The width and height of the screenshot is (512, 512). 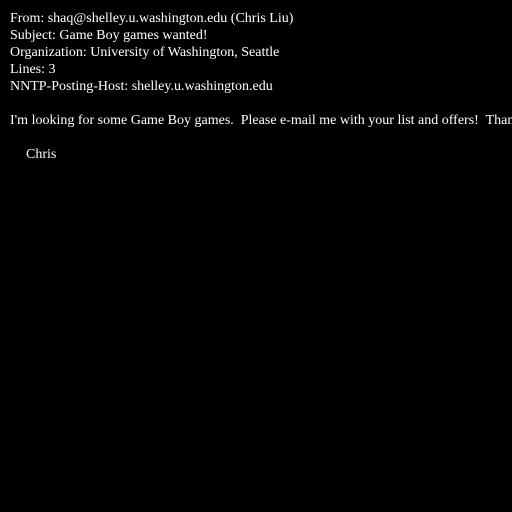 I want to click on lines-header: Lines: 3, so click(x=33, y=69).